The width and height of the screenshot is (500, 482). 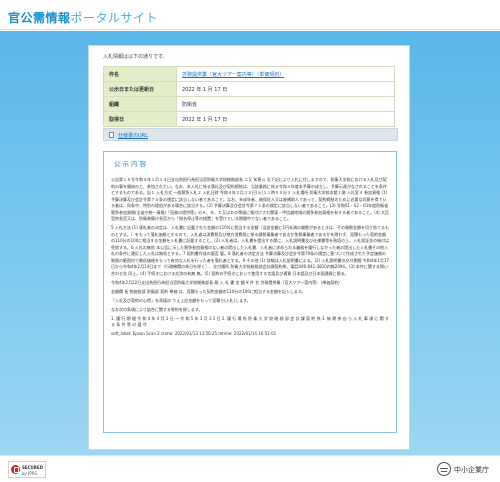 What do you see at coordinates (285, 119) in the screenshot?
I see `row-value-acquired: 2022 年 1 月 17 日` at bounding box center [285, 119].